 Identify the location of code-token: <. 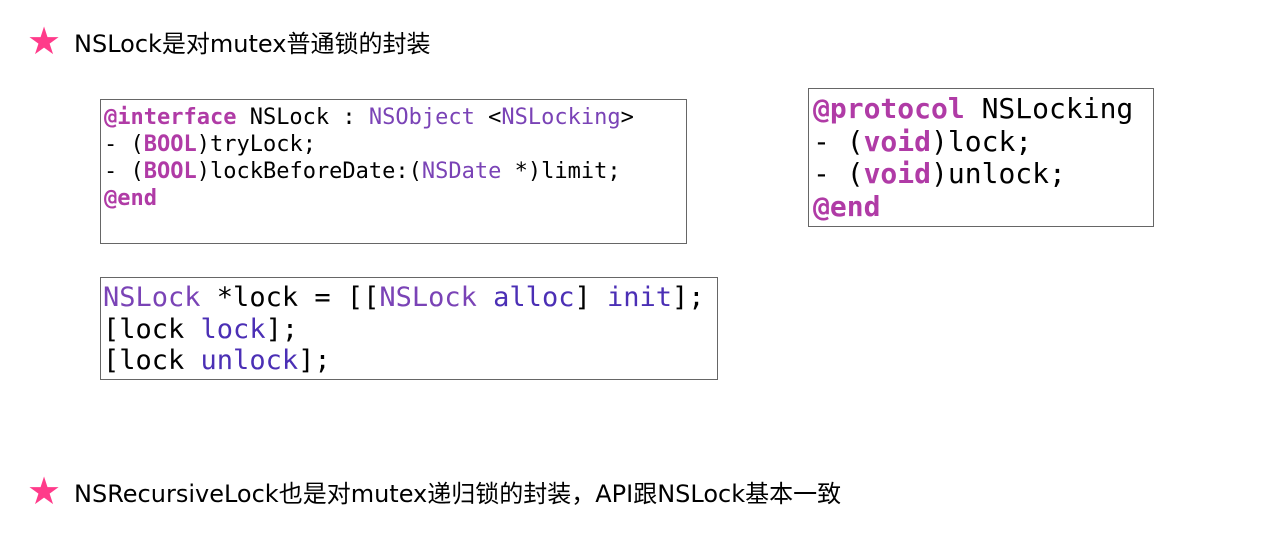
(488, 117).